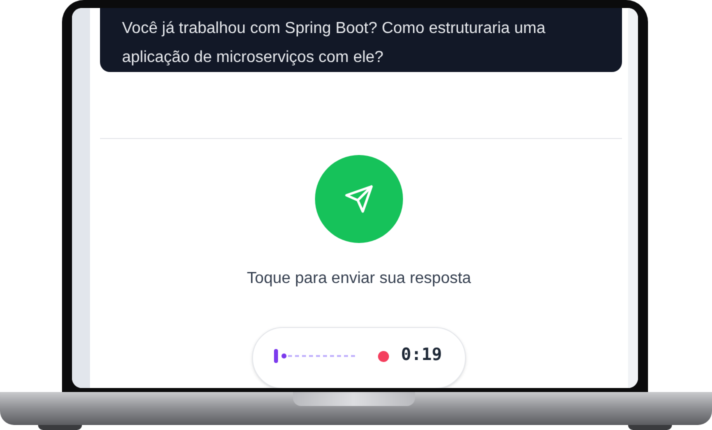 The height and width of the screenshot is (430, 712). I want to click on send-hint: Toque para enviar sua resposta, so click(359, 279).